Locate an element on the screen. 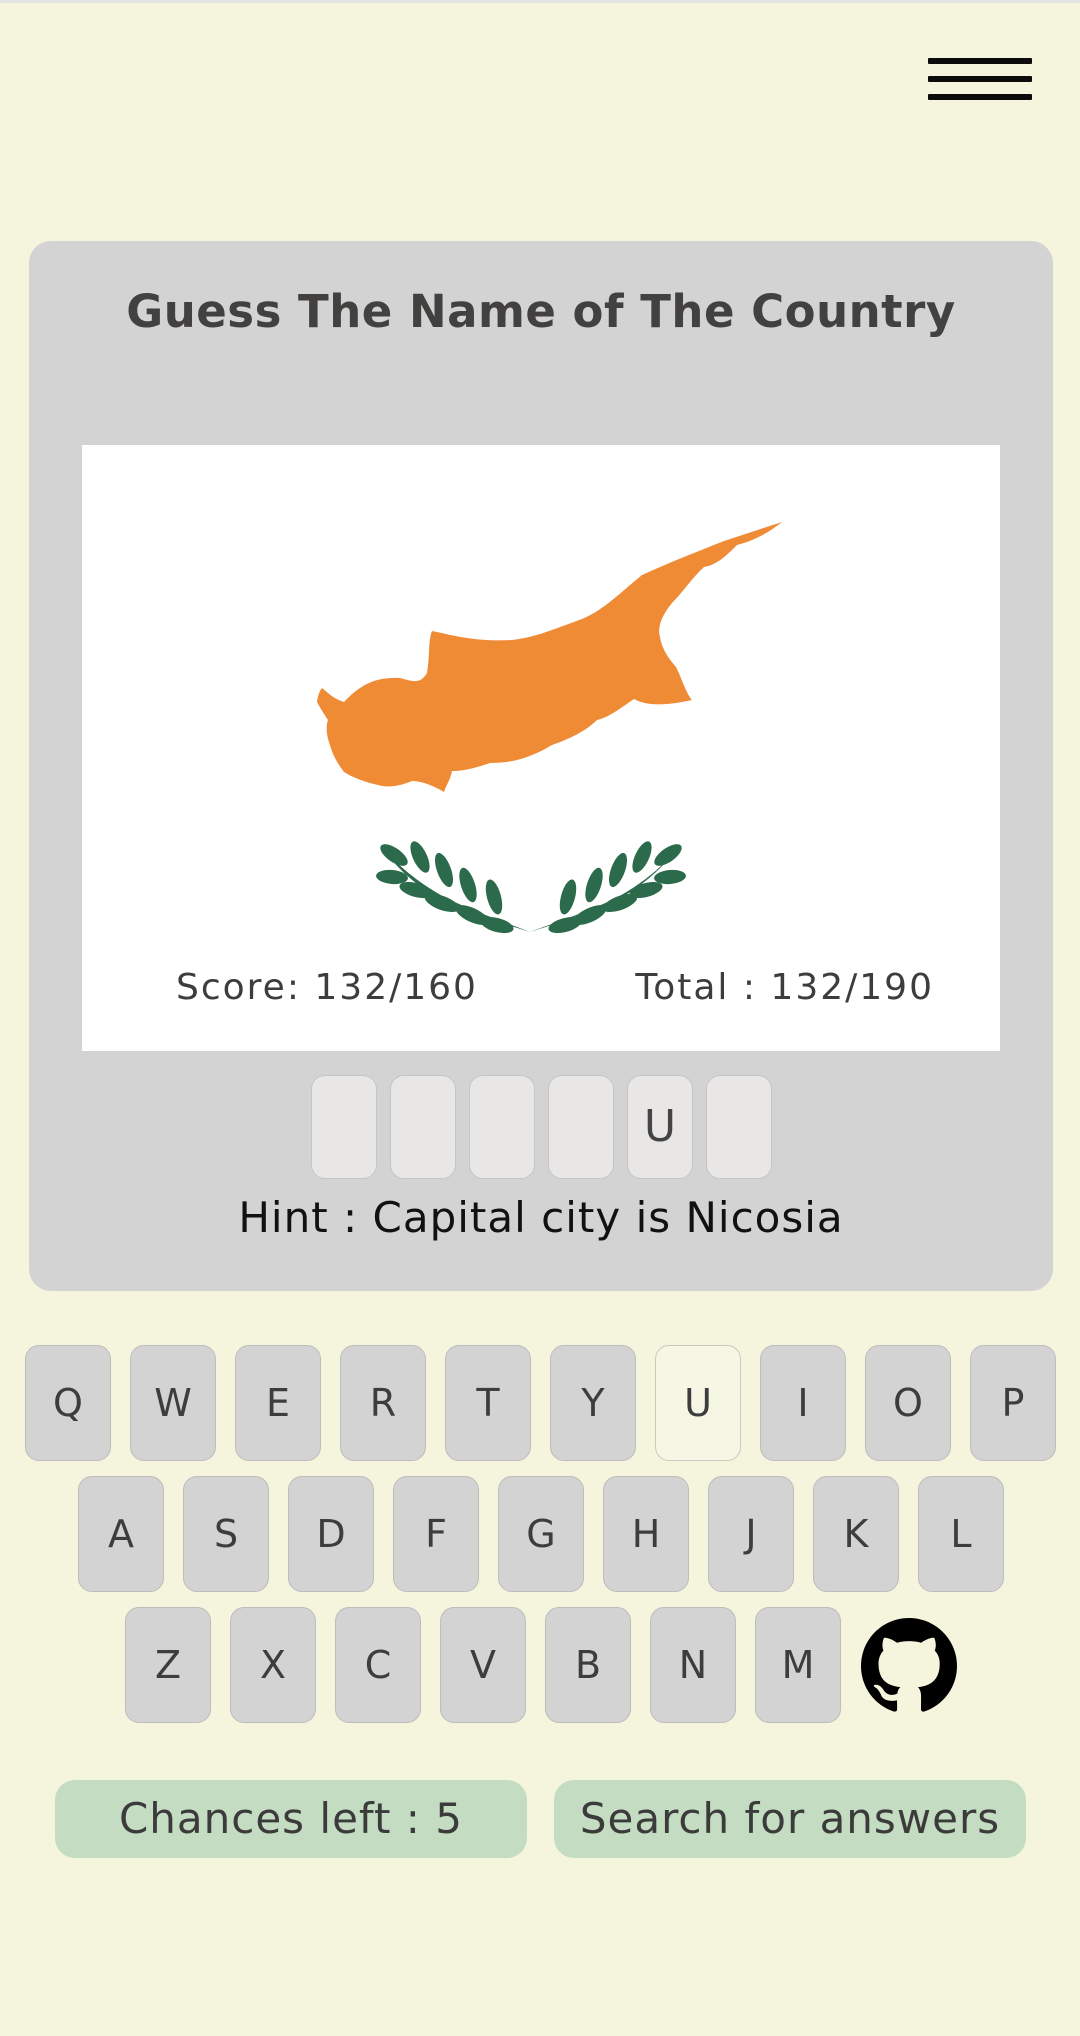 The height and width of the screenshot is (2036, 1080). key-k: K is located at coordinates (856, 1534).